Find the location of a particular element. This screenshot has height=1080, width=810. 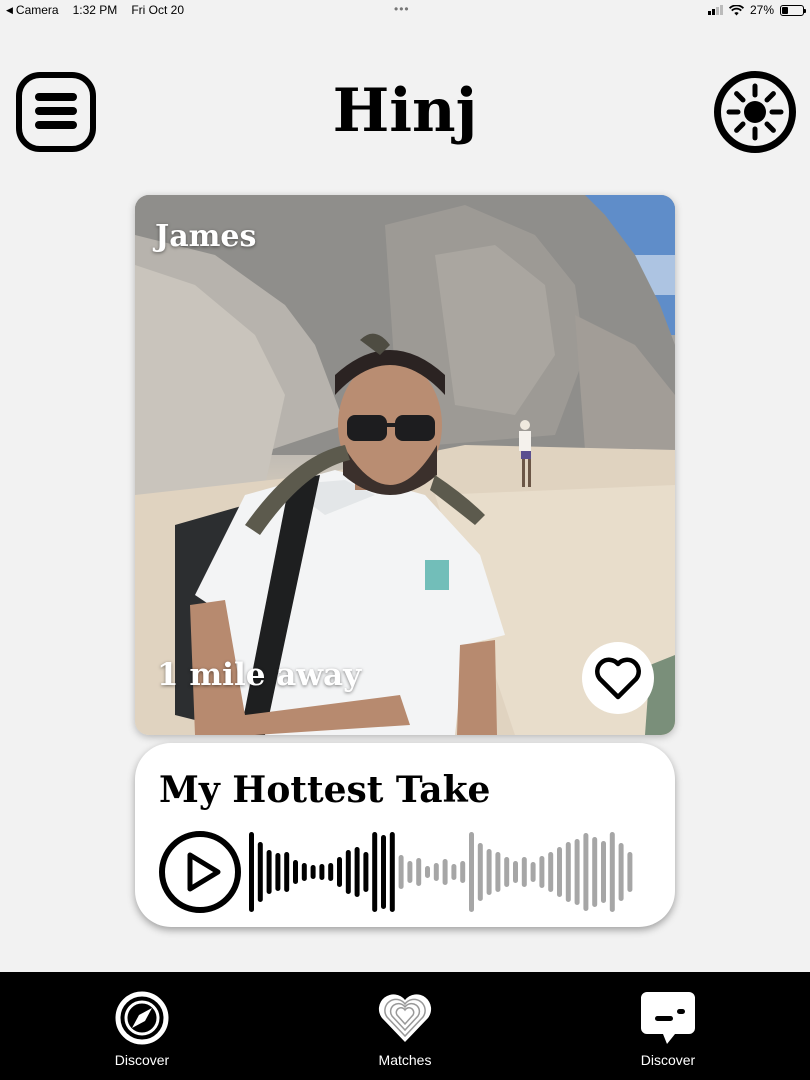

status-bar: ◀ Camera 1:32 PM Fri Oct 20 ••• 27% is located at coordinates (405, 11).